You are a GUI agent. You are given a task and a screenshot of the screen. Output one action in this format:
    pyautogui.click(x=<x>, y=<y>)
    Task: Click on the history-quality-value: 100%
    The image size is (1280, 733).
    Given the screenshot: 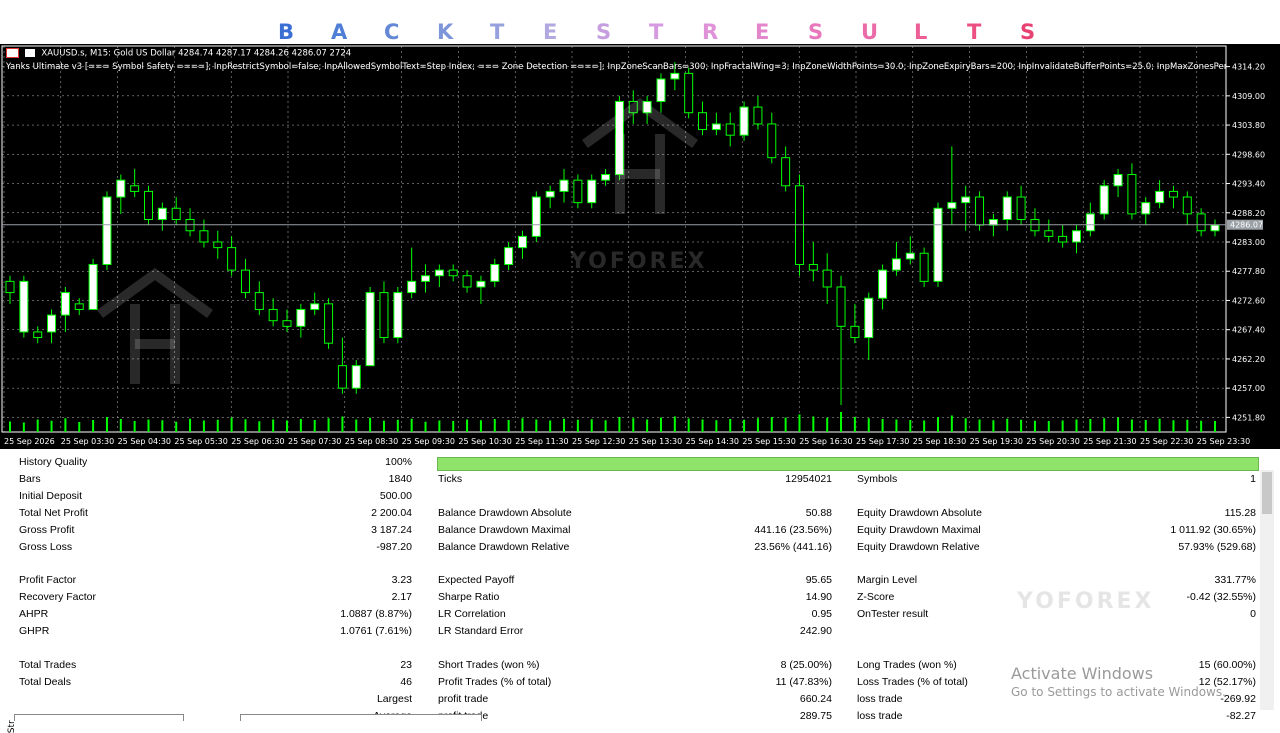 What is the action you would take?
    pyautogui.click(x=398, y=462)
    